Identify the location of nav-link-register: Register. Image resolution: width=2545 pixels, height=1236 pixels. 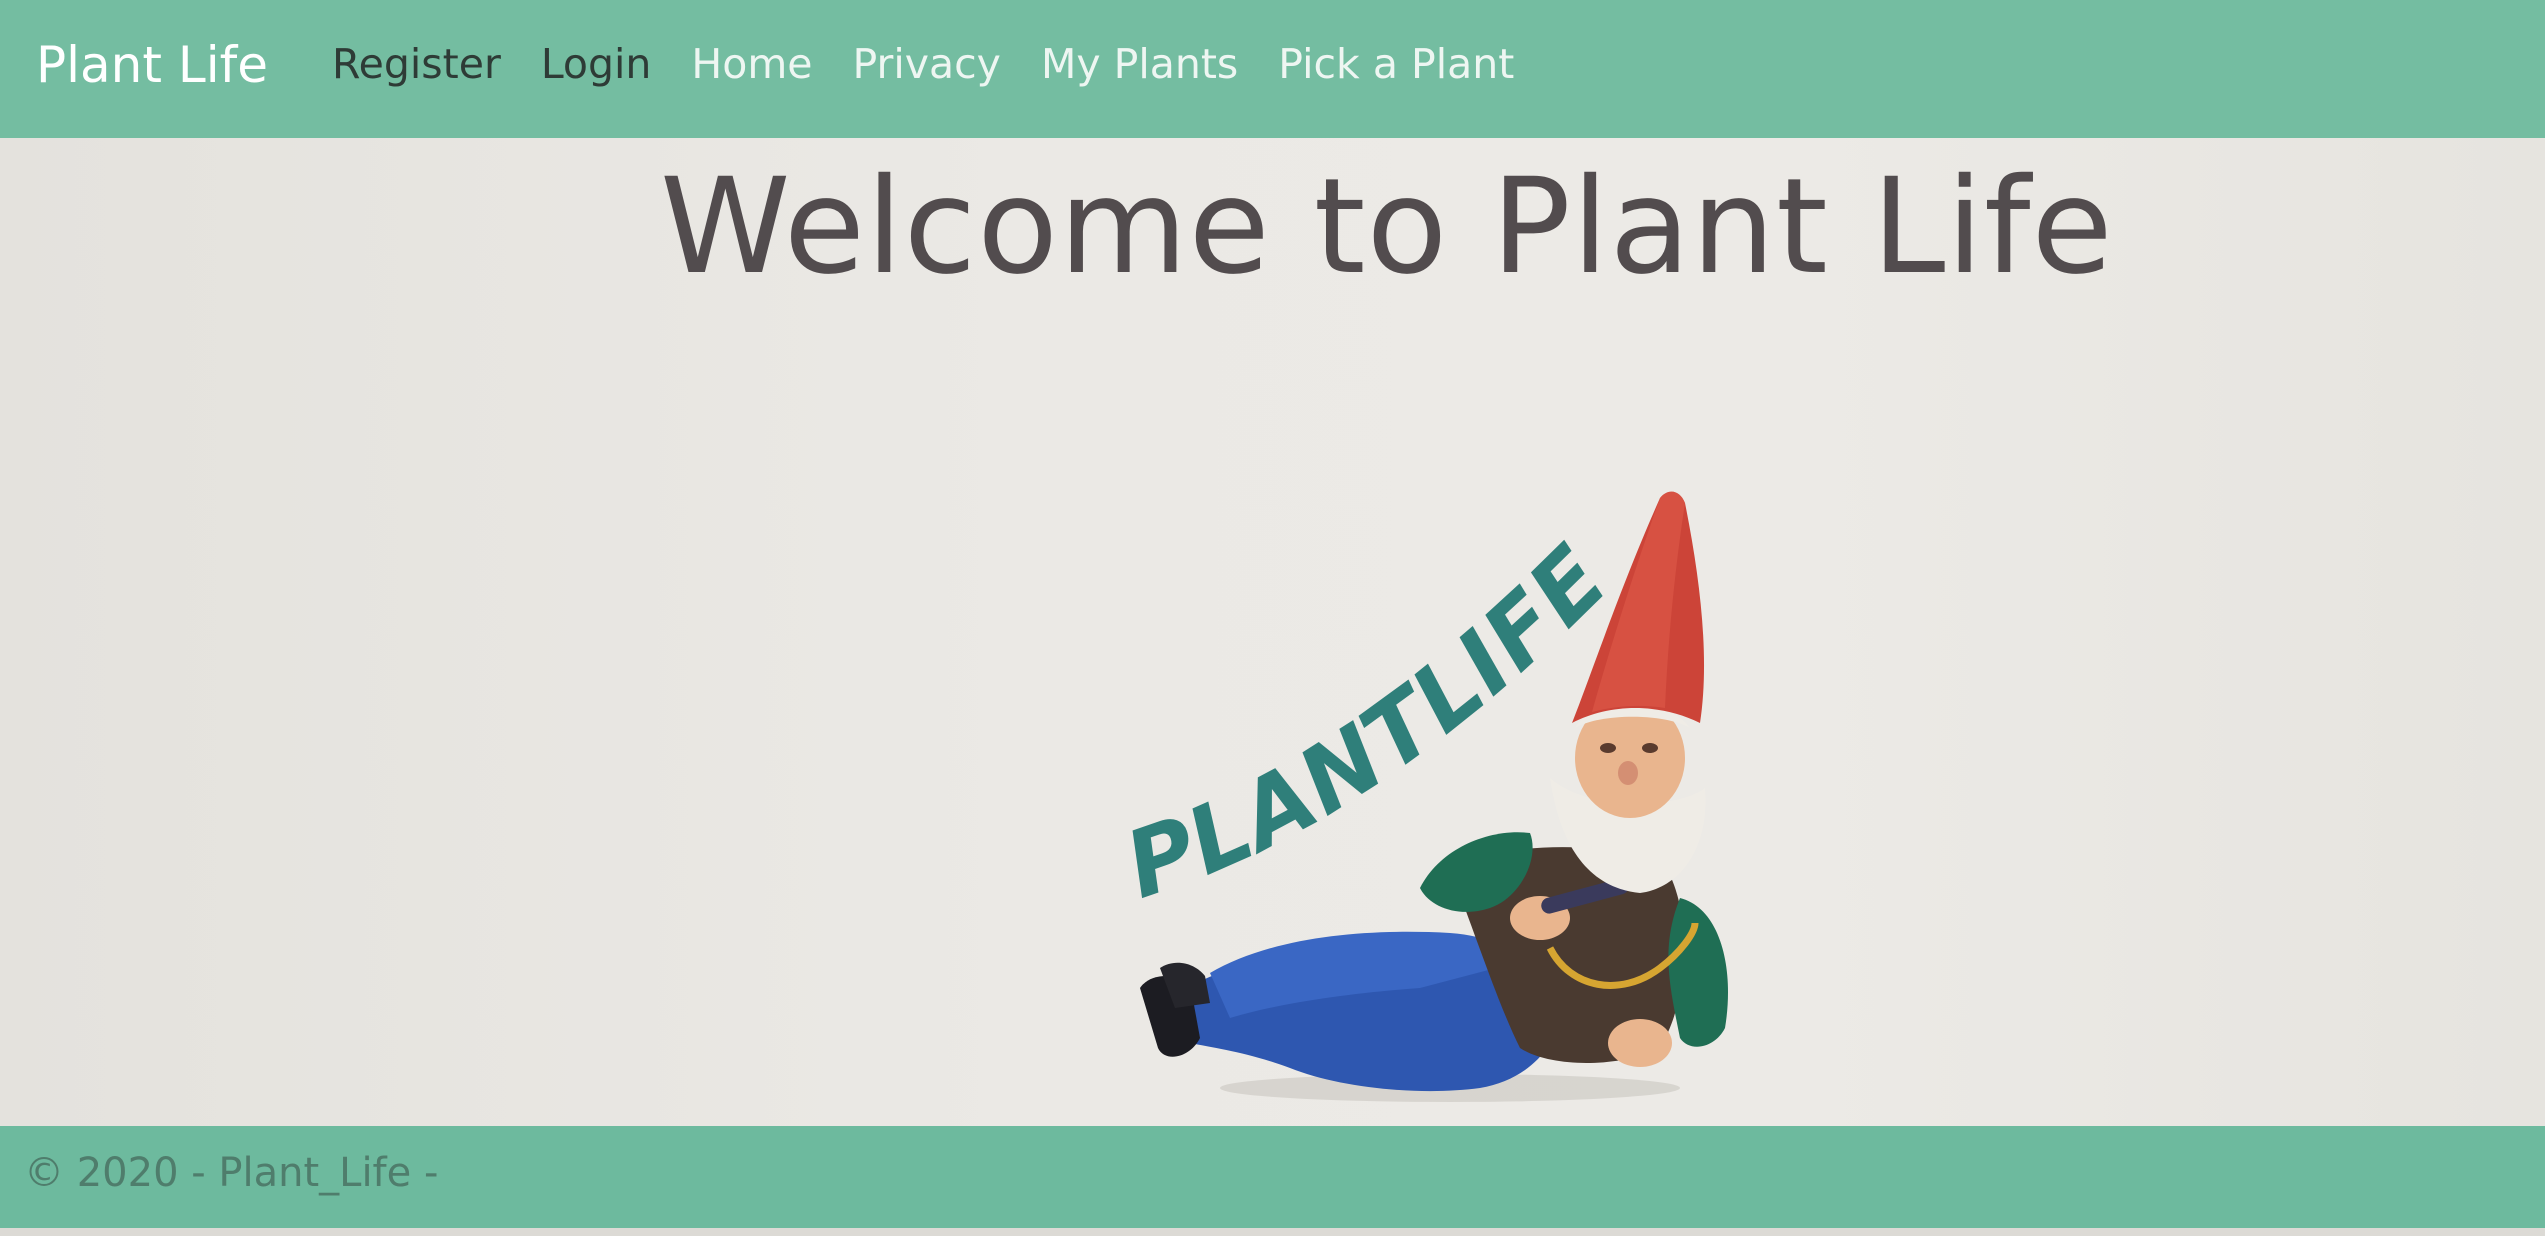
(416, 64).